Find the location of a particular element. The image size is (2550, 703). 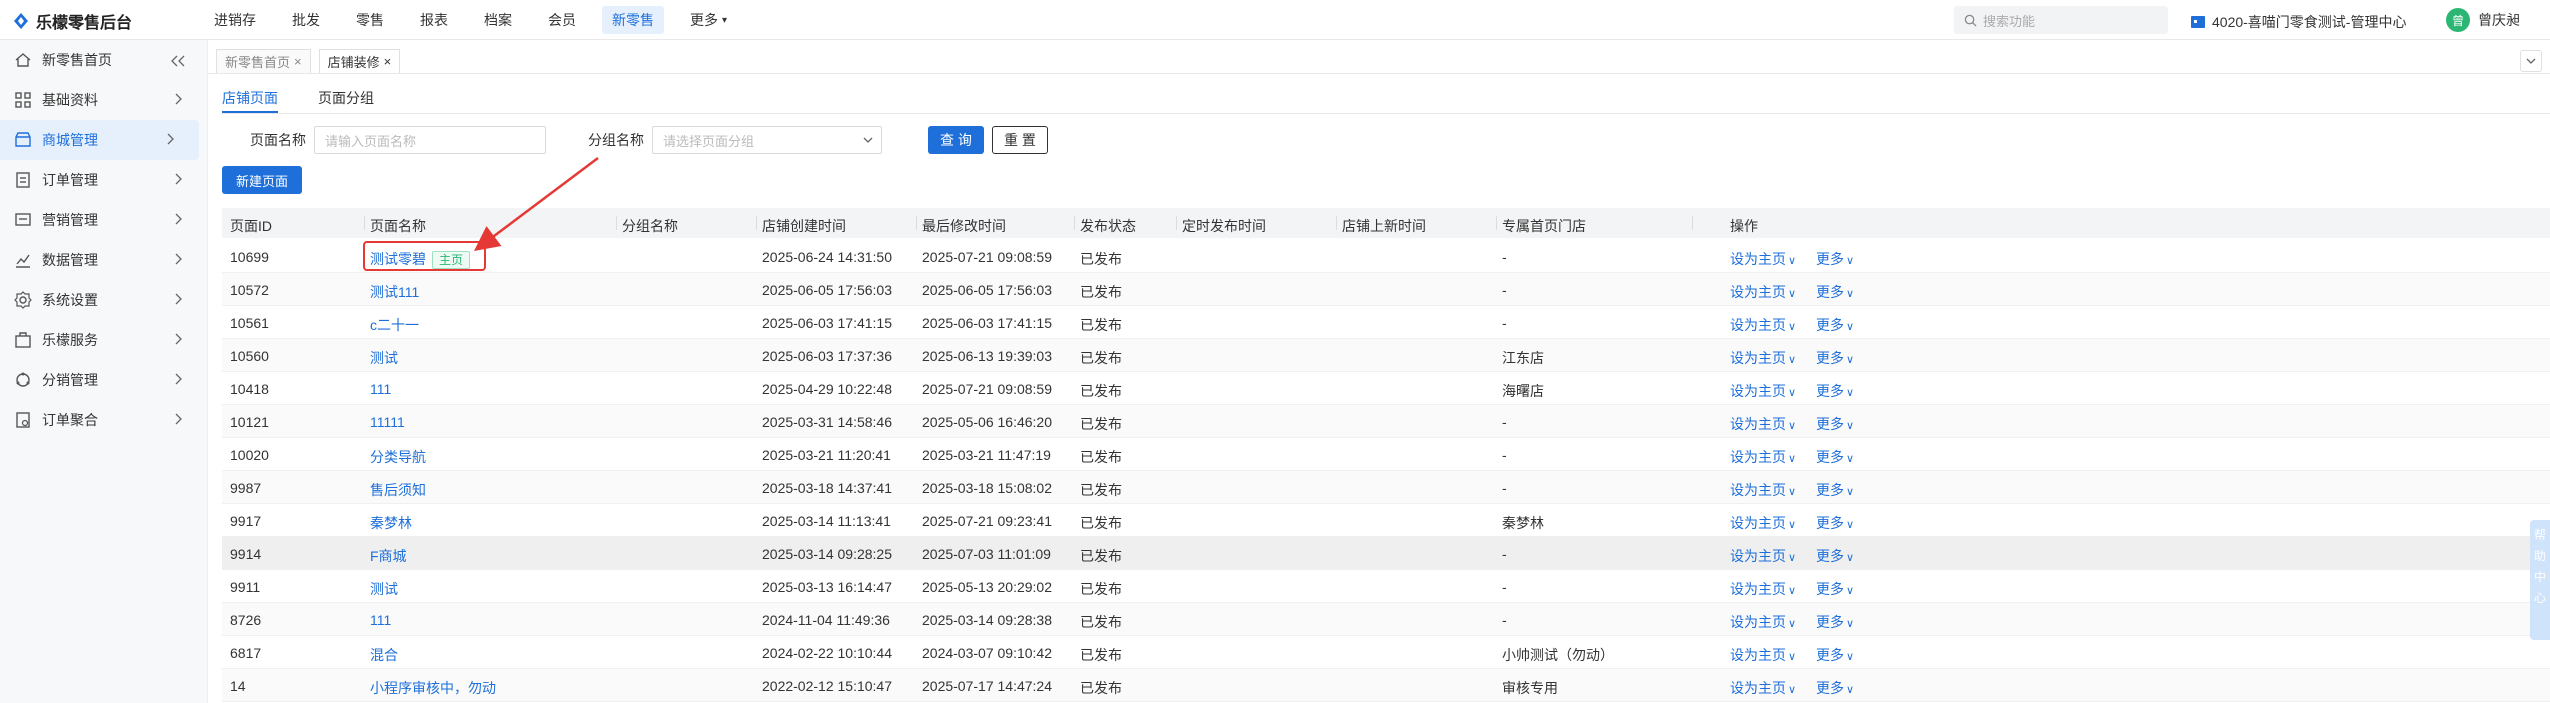

page-name-link: 分类导航 is located at coordinates (398, 457).